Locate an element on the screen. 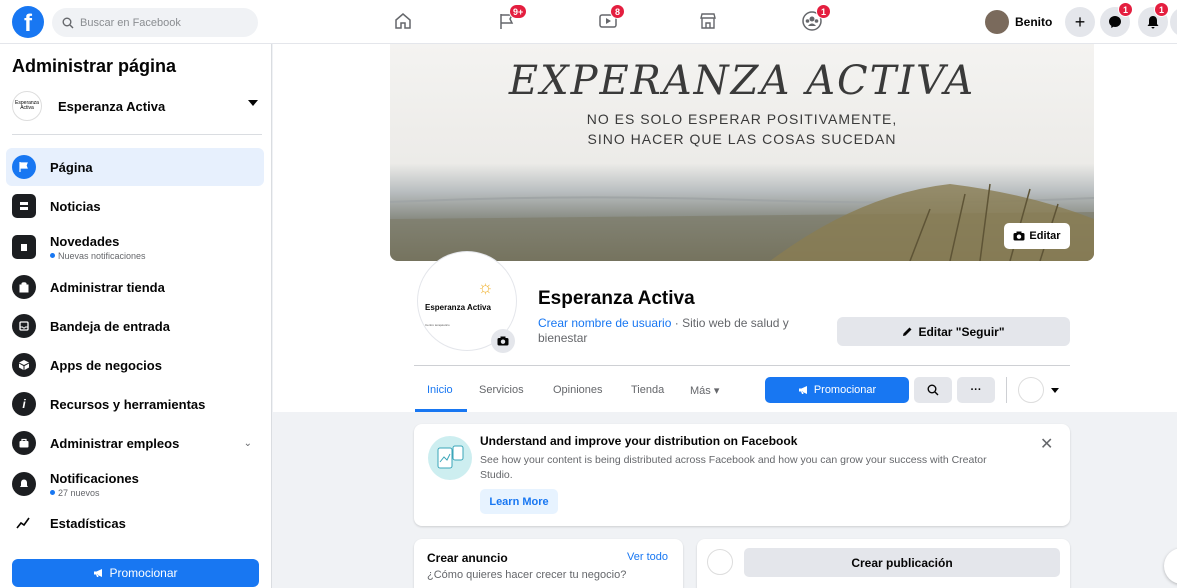 This screenshot has height=588, width=1177. notifications-button: 1 is located at coordinates (1153, 19).